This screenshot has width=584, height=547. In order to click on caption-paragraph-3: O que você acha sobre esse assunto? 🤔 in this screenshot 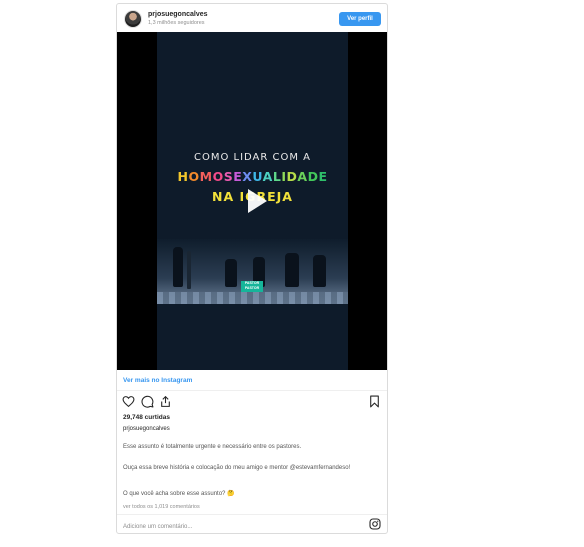, I will do `click(179, 494)`.